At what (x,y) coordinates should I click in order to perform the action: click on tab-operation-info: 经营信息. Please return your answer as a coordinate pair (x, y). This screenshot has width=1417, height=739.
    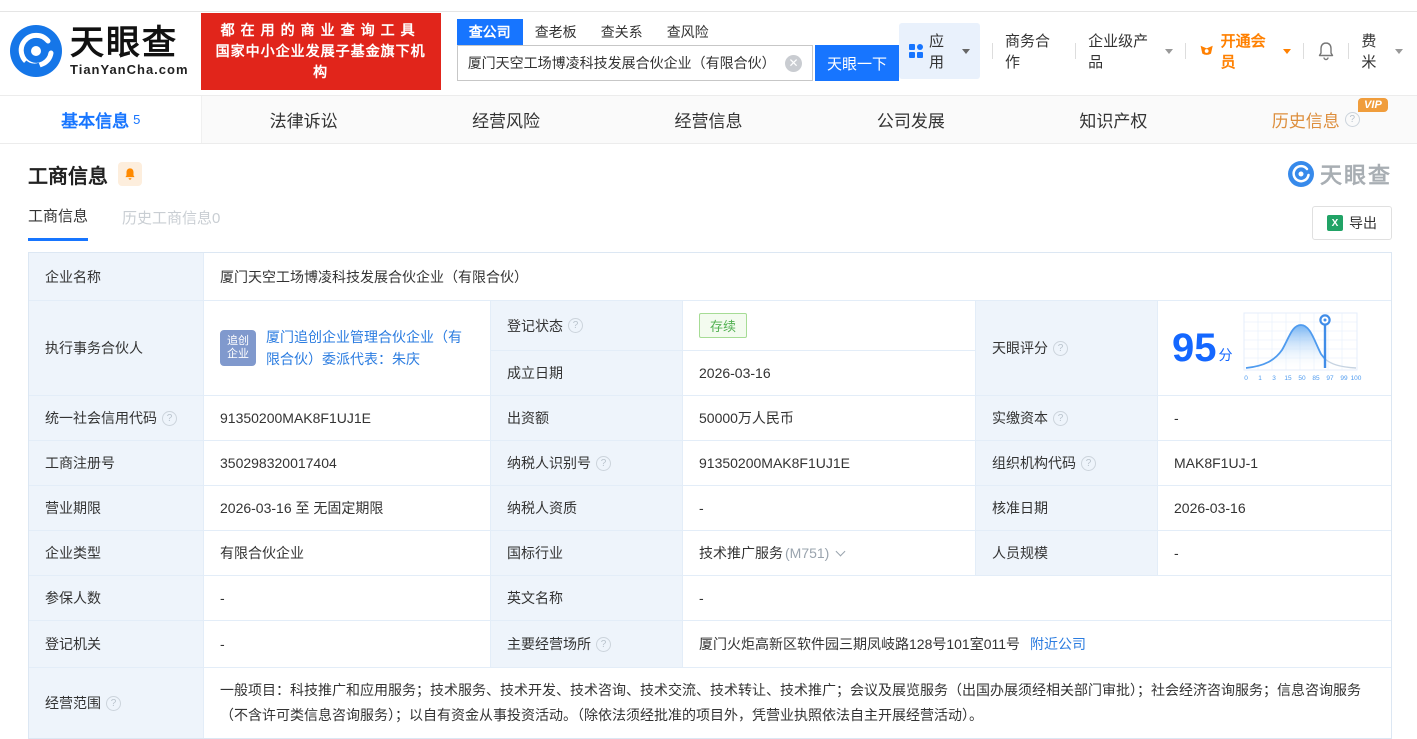
    Looking at the image, I should click on (708, 119).